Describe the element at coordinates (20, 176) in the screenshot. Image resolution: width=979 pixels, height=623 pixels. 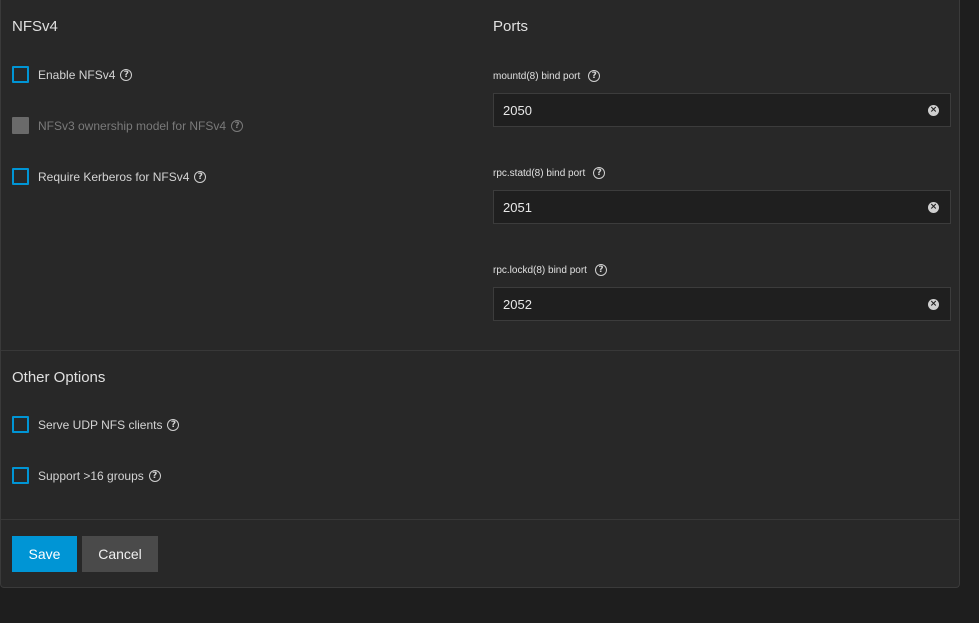
I see `require-kerberos-checkbox` at that location.